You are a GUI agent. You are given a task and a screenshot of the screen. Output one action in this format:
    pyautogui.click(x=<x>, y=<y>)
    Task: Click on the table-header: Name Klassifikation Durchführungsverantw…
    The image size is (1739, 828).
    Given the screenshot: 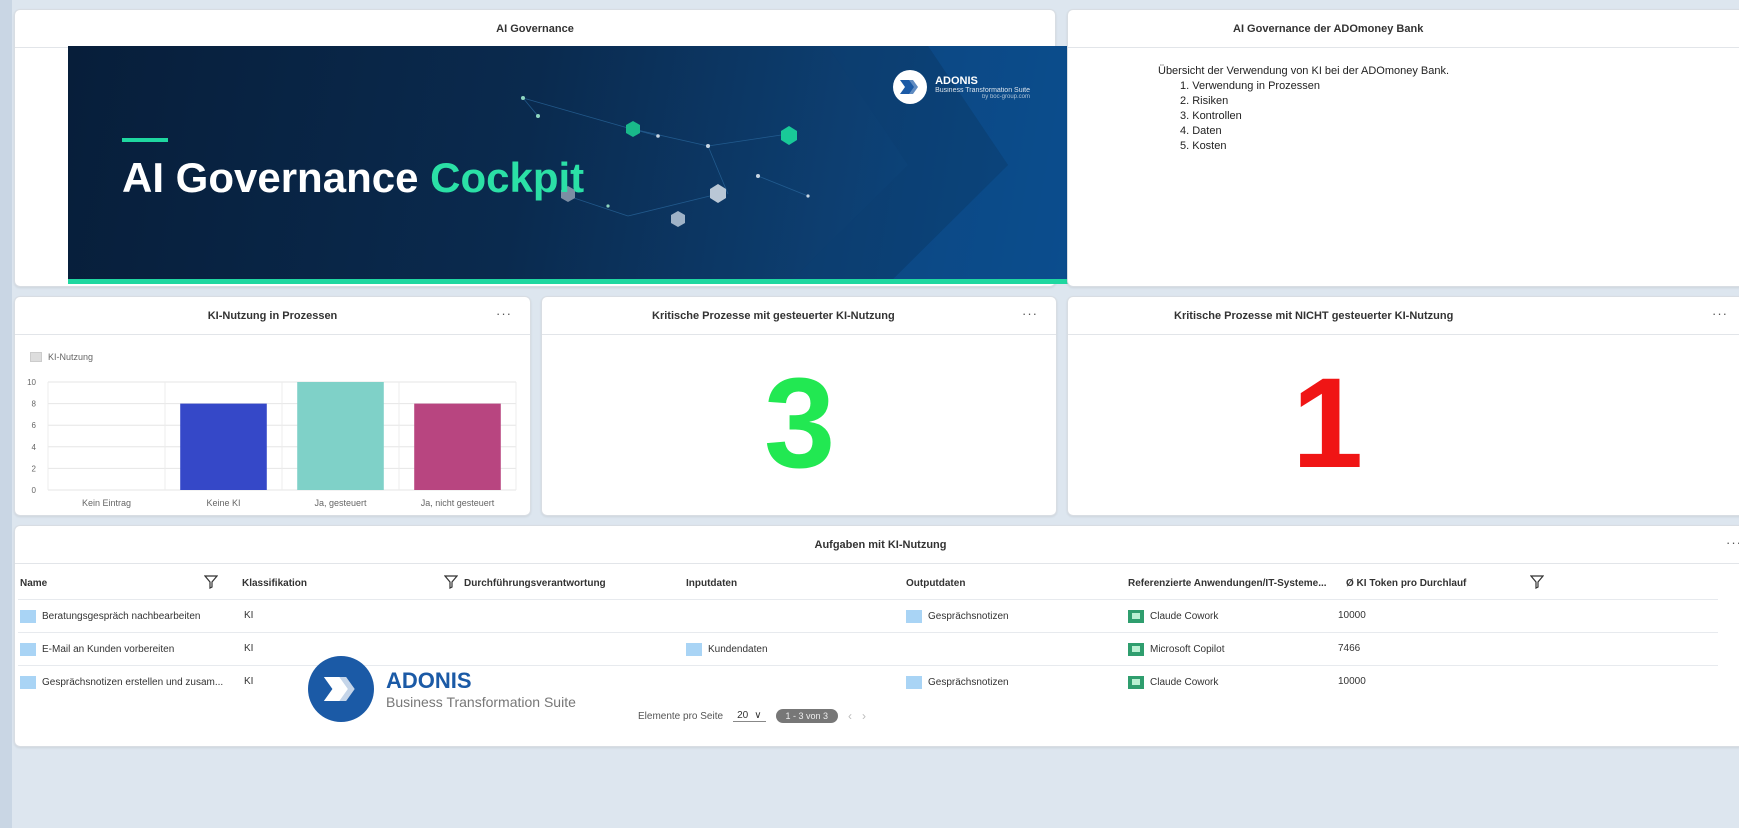 What is the action you would take?
    pyautogui.click(x=868, y=585)
    